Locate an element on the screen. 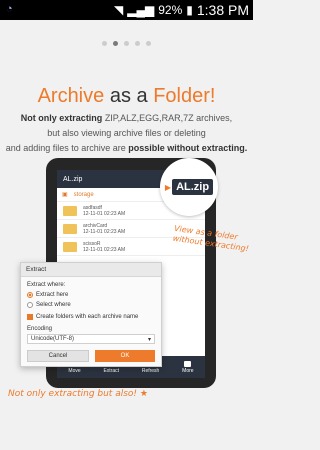 The image size is (320, 450). signal-icon: ▂▄▆ is located at coordinates (141, 10).